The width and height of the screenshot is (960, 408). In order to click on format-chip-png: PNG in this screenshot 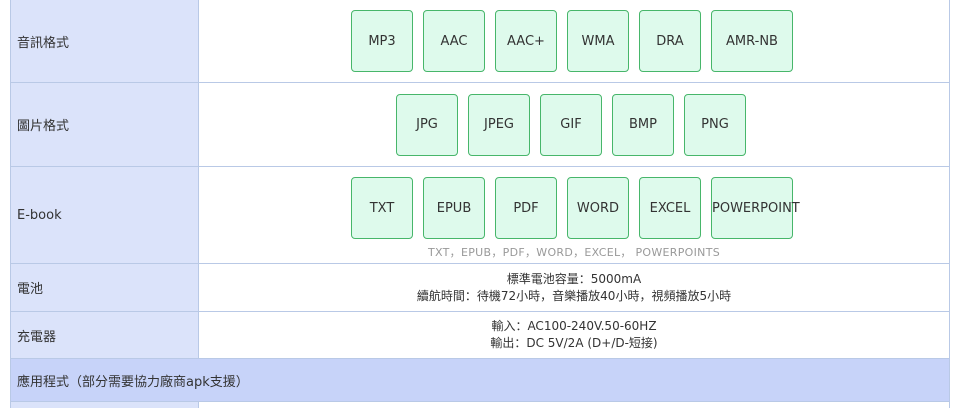, I will do `click(715, 124)`.